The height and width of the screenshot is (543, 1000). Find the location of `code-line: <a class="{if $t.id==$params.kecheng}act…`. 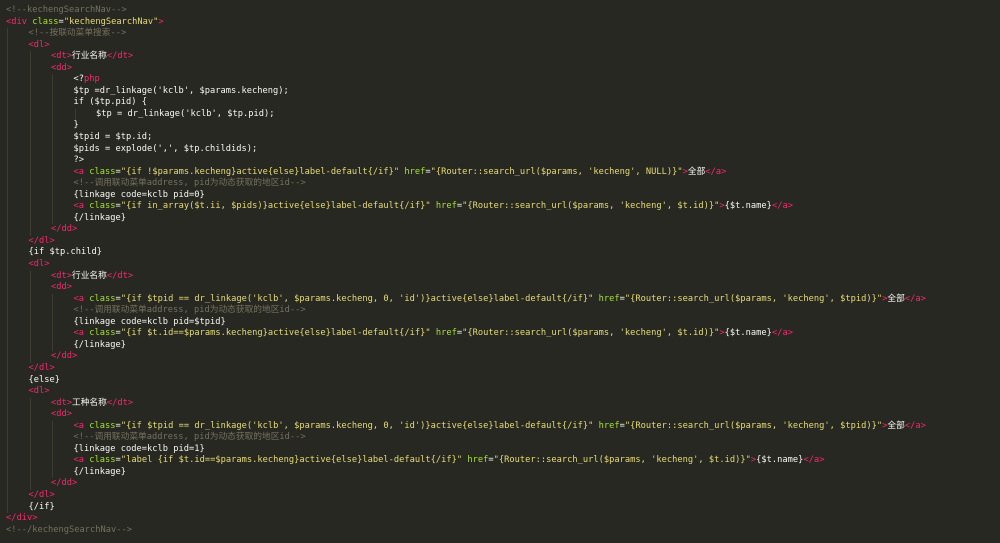

code-line: <a class="{if $t.id==$params.kecheng}act… is located at coordinates (503, 334).